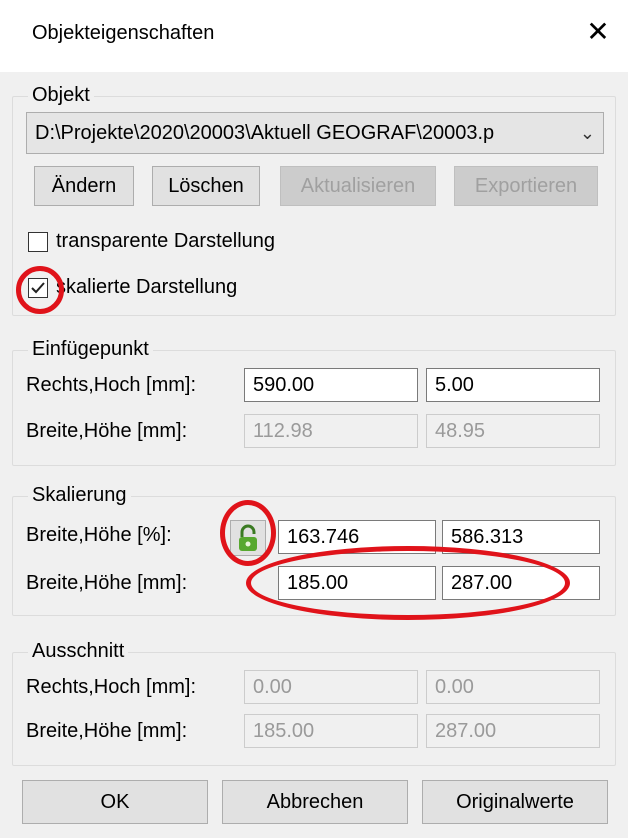 The width and height of the screenshot is (628, 838). I want to click on ausschnitt-row2-label: Breite,Höhe [mm]:, so click(107, 731).